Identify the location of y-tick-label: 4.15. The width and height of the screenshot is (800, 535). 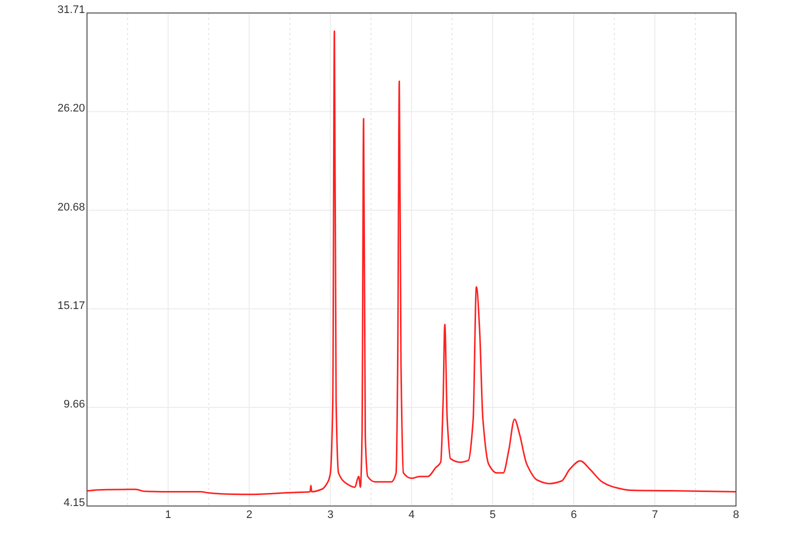
(74, 503).